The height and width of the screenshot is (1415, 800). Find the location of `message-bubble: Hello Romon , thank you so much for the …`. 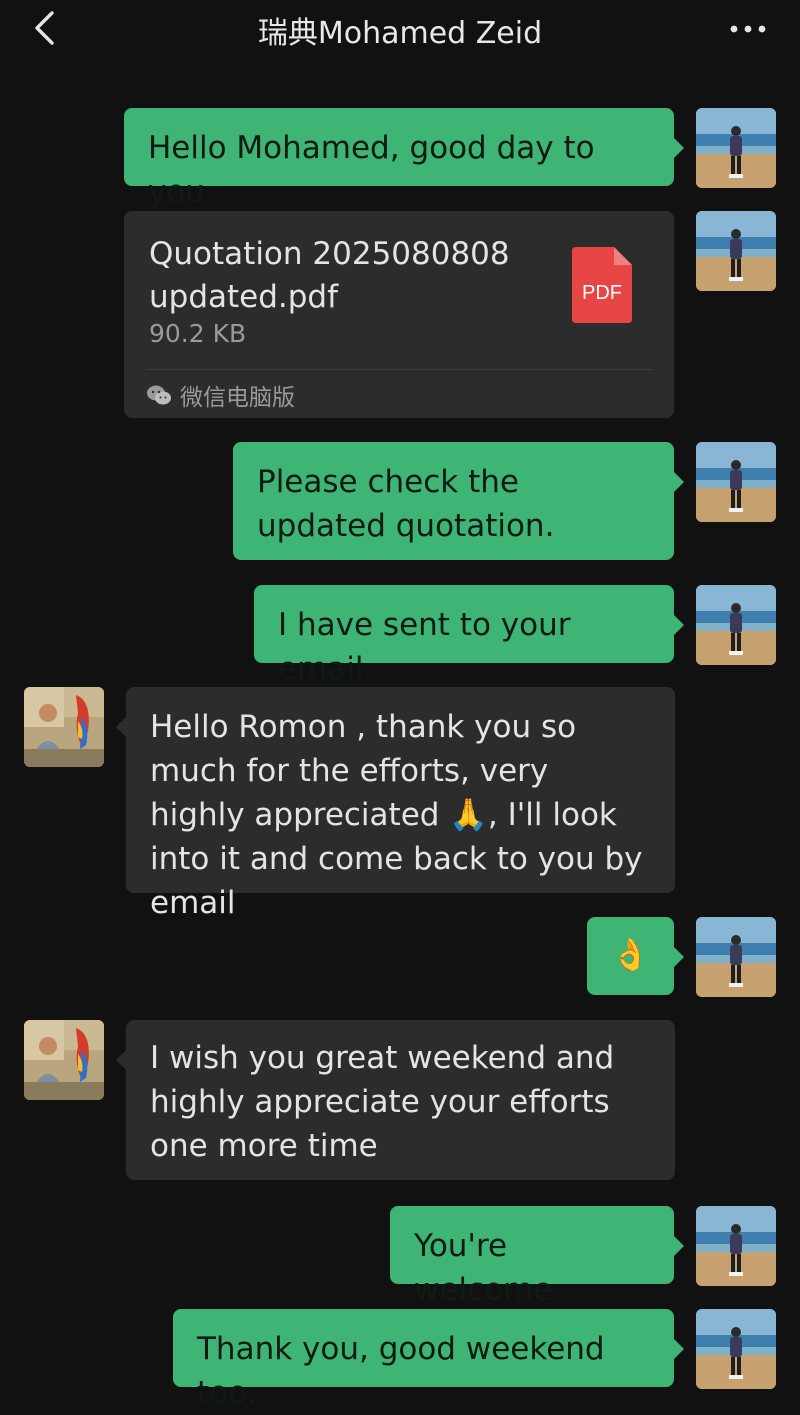

message-bubble: Hello Romon , thank you so much for the … is located at coordinates (395, 804).